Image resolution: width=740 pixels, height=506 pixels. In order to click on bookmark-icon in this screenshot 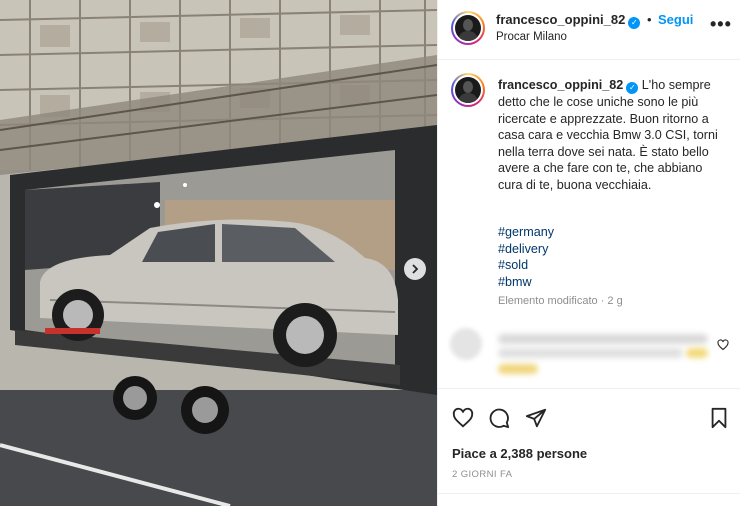, I will do `click(719, 418)`.